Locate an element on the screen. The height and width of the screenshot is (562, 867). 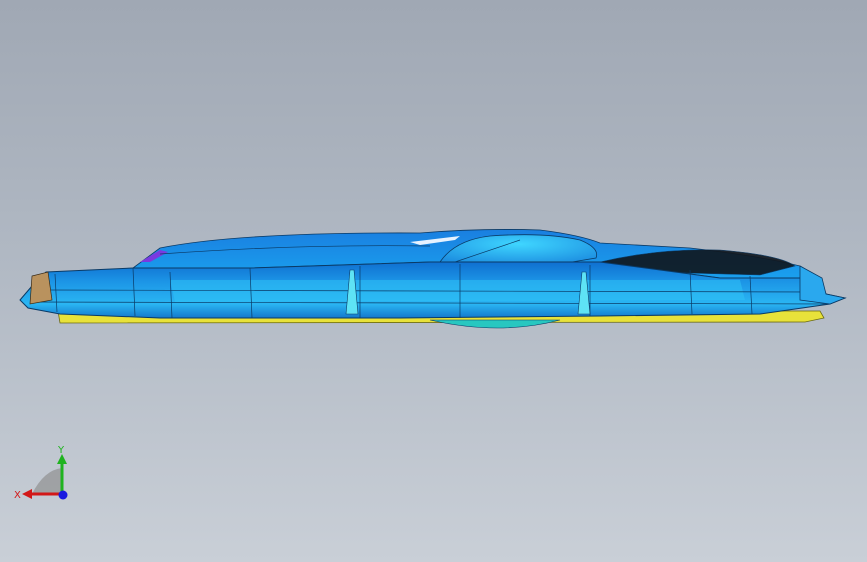
x-axis-arrow-icon is located at coordinates (27, 494).